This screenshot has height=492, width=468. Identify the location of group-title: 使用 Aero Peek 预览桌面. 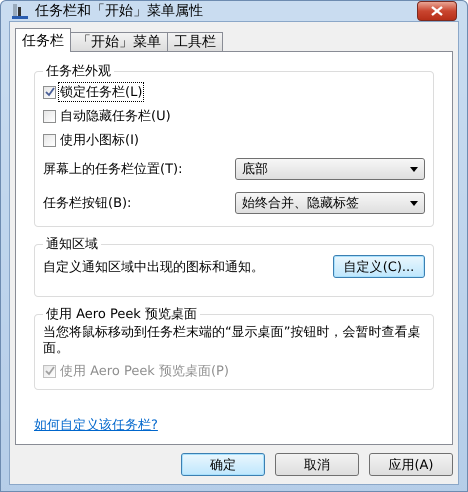
(121, 314).